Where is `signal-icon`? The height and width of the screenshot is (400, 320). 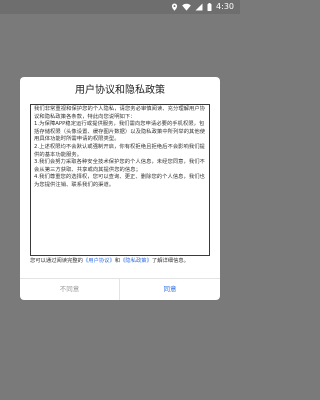 signal-icon is located at coordinates (199, 7).